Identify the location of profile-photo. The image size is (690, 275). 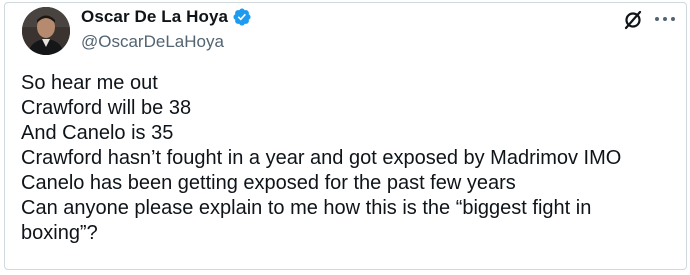
(46, 31).